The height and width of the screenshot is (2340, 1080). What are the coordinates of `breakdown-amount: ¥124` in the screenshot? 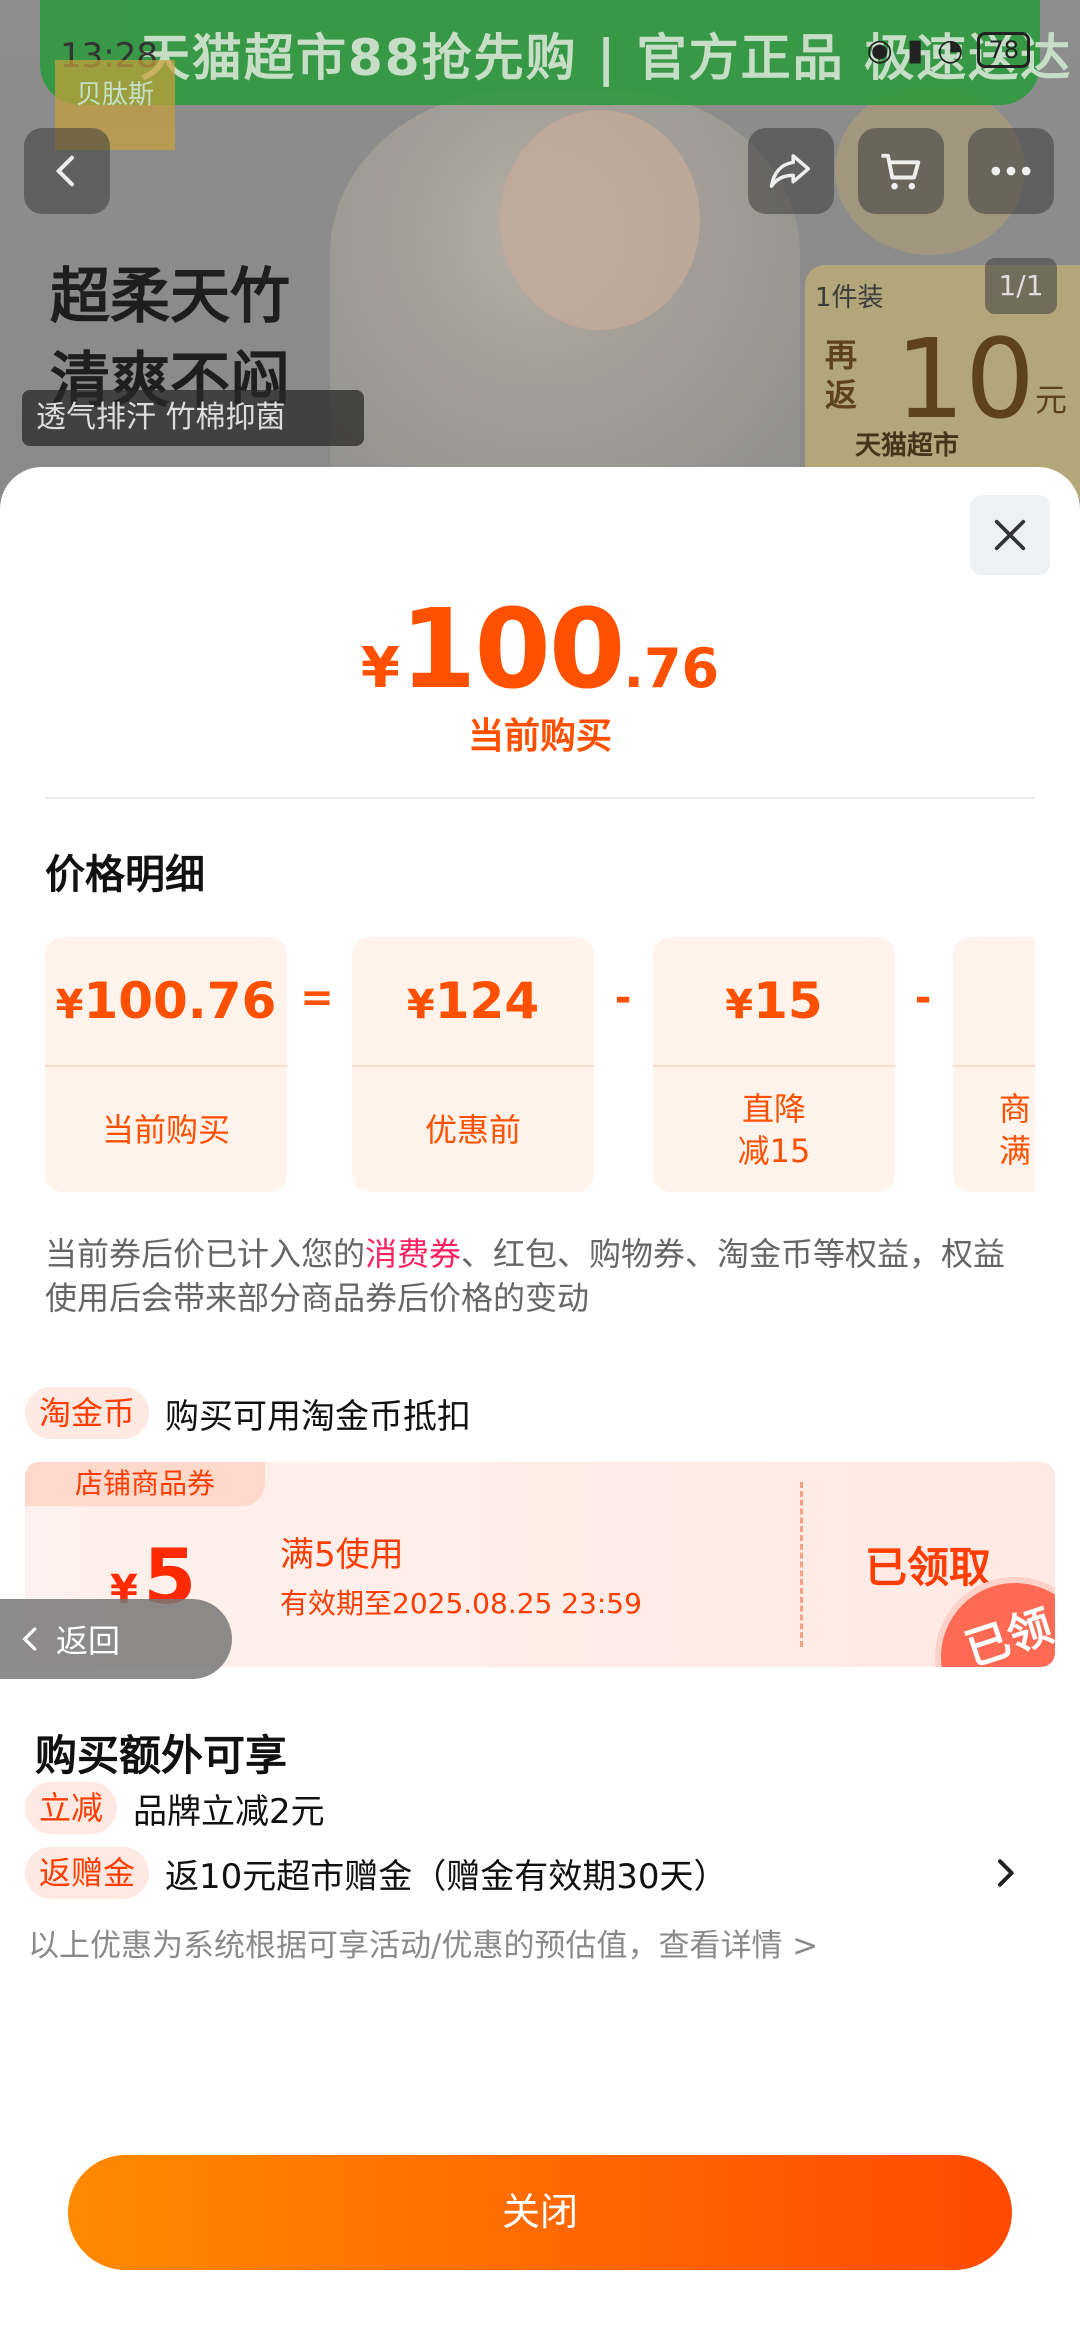 It's located at (473, 1001).